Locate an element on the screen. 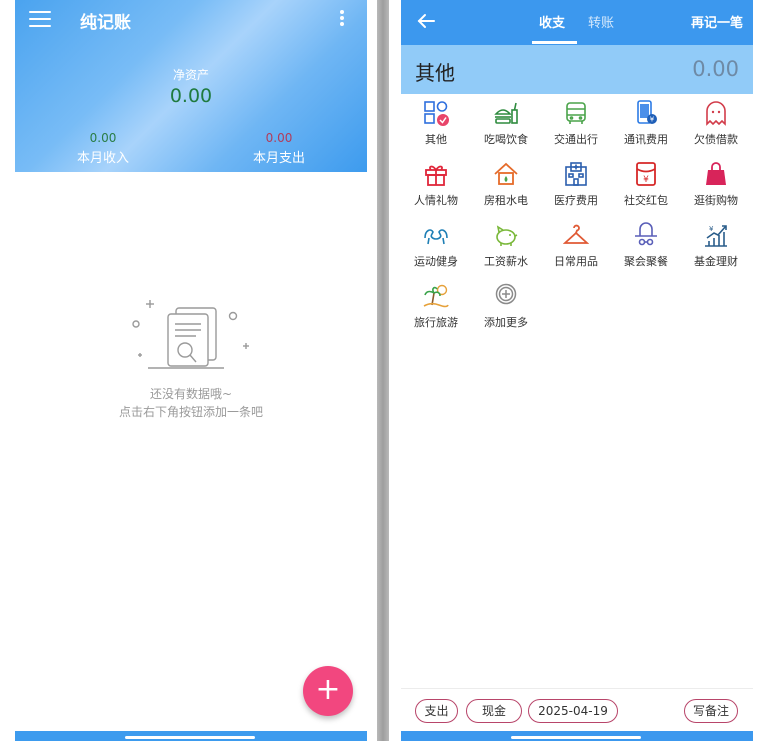  category-daily-goods: 日常用品 is located at coordinates (576, 248).